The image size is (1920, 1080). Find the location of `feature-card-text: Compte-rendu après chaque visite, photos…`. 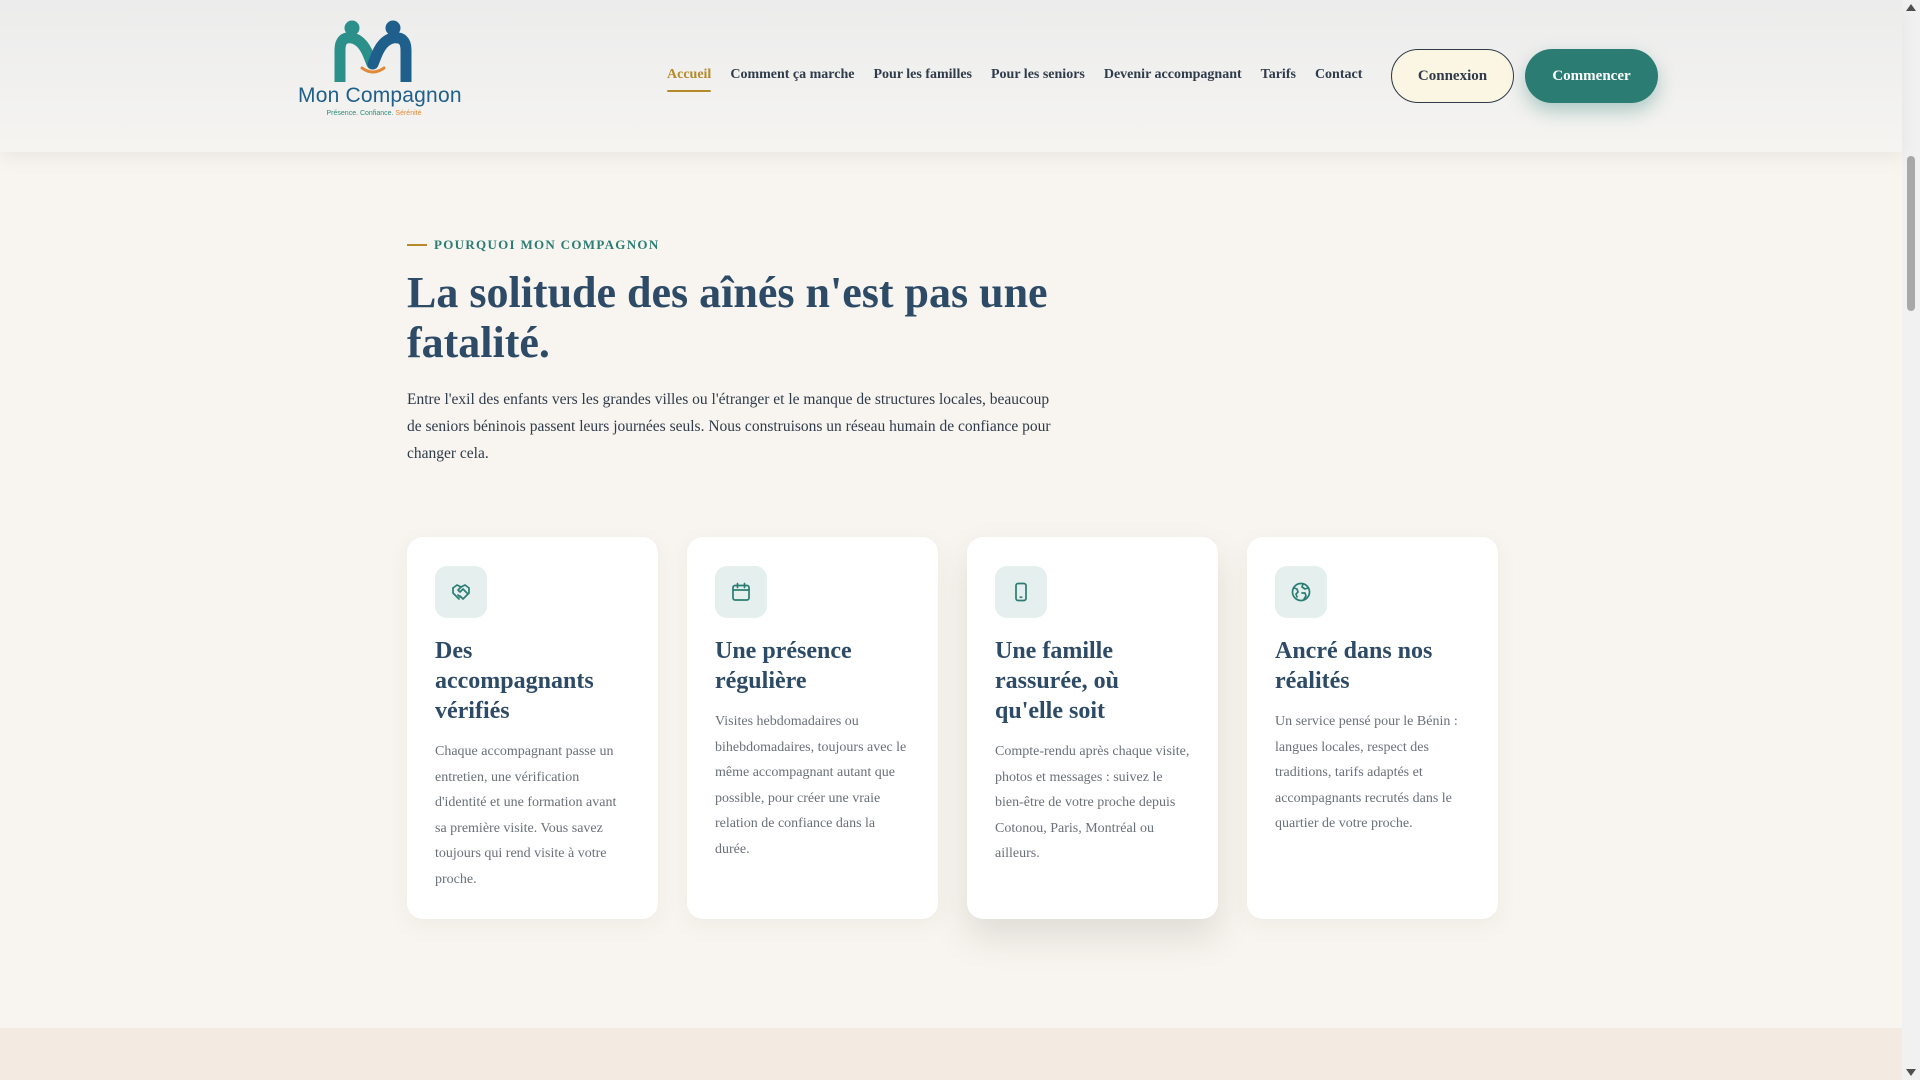

feature-card-text: Compte-rendu après chaque visite, photos… is located at coordinates (1092, 802).